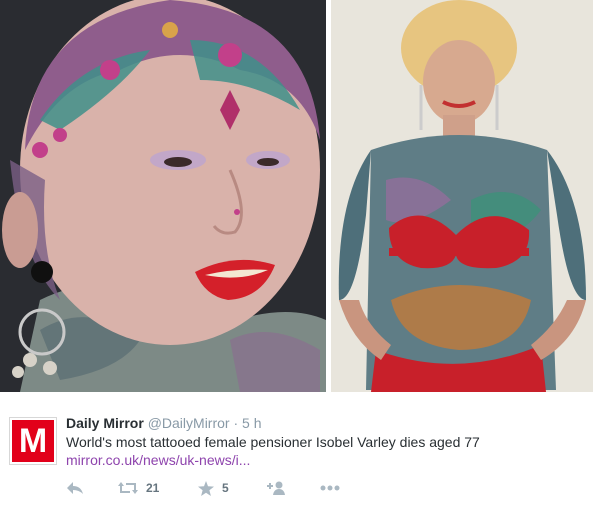  Describe the element at coordinates (105, 423) in the screenshot. I see `author-name: Daily Mirror` at that location.